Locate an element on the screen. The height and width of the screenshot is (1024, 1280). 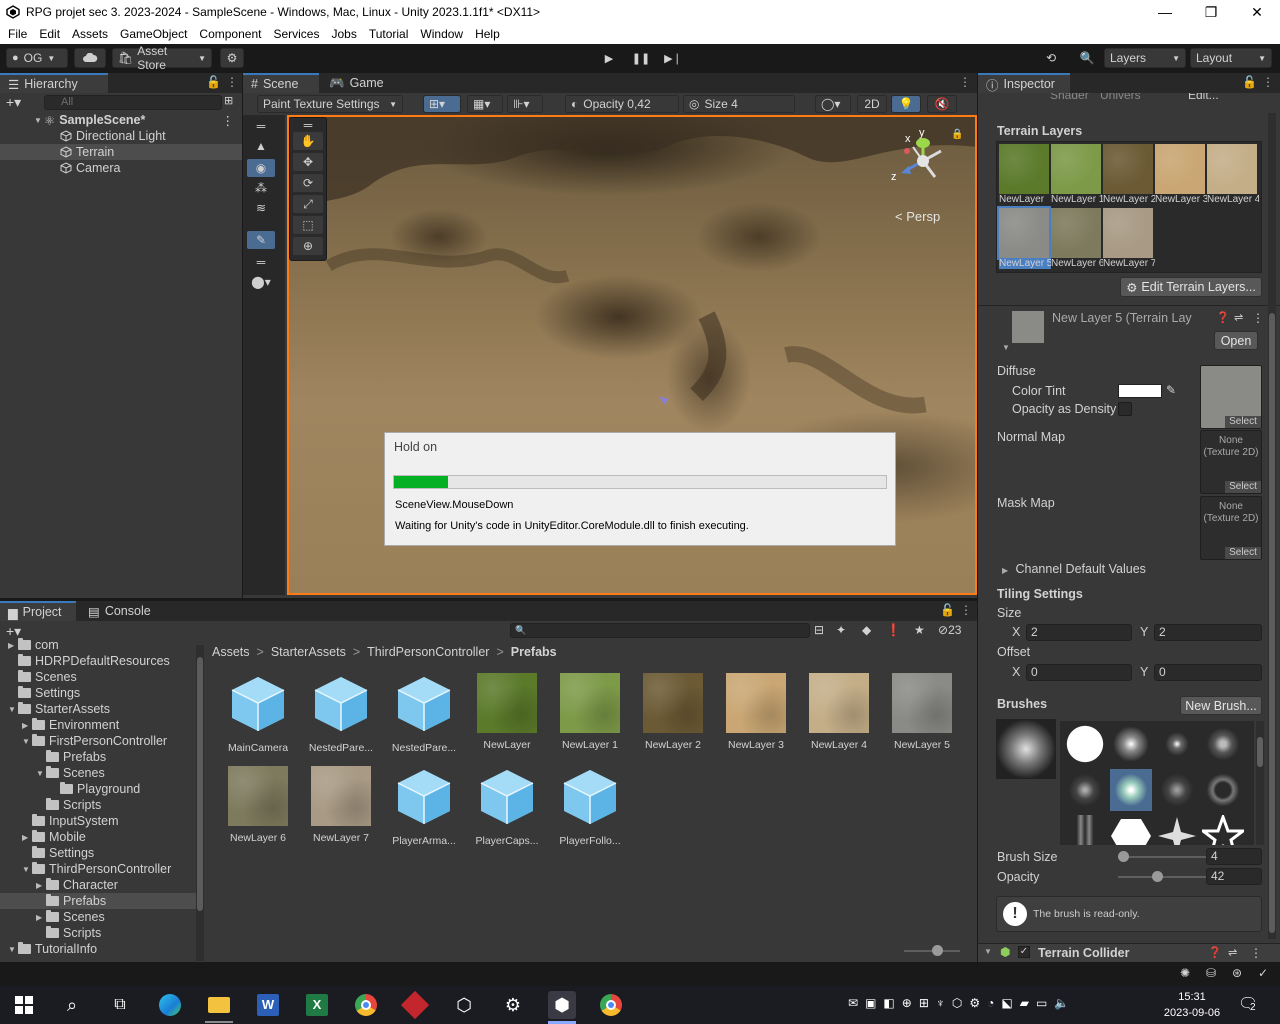
scale-tool-button: ⤢ is located at coordinates (308, 204).